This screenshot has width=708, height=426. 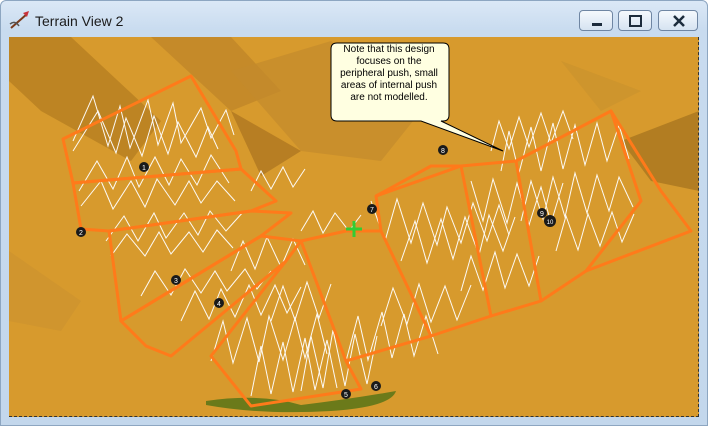 I want to click on svg-text: 4, so click(x=219, y=304).